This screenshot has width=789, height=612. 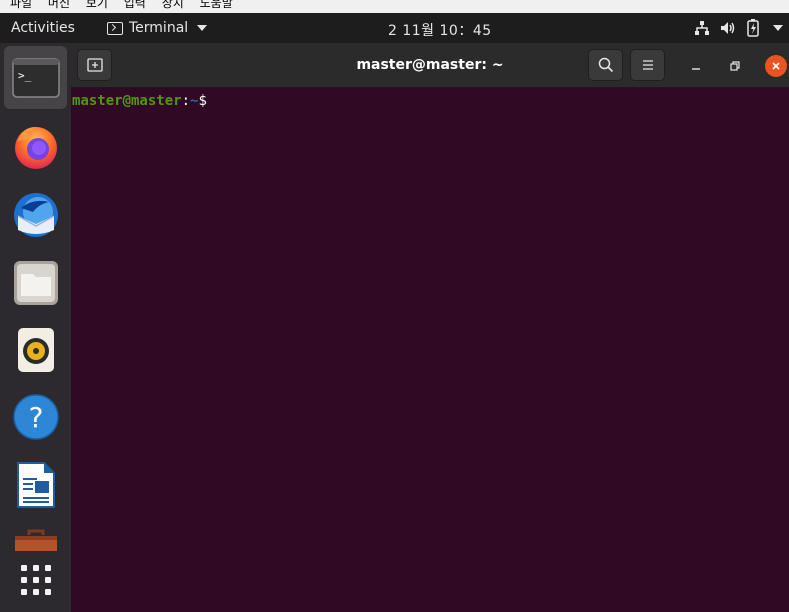 I want to click on dock-item-show-applications, so click(x=35, y=579).